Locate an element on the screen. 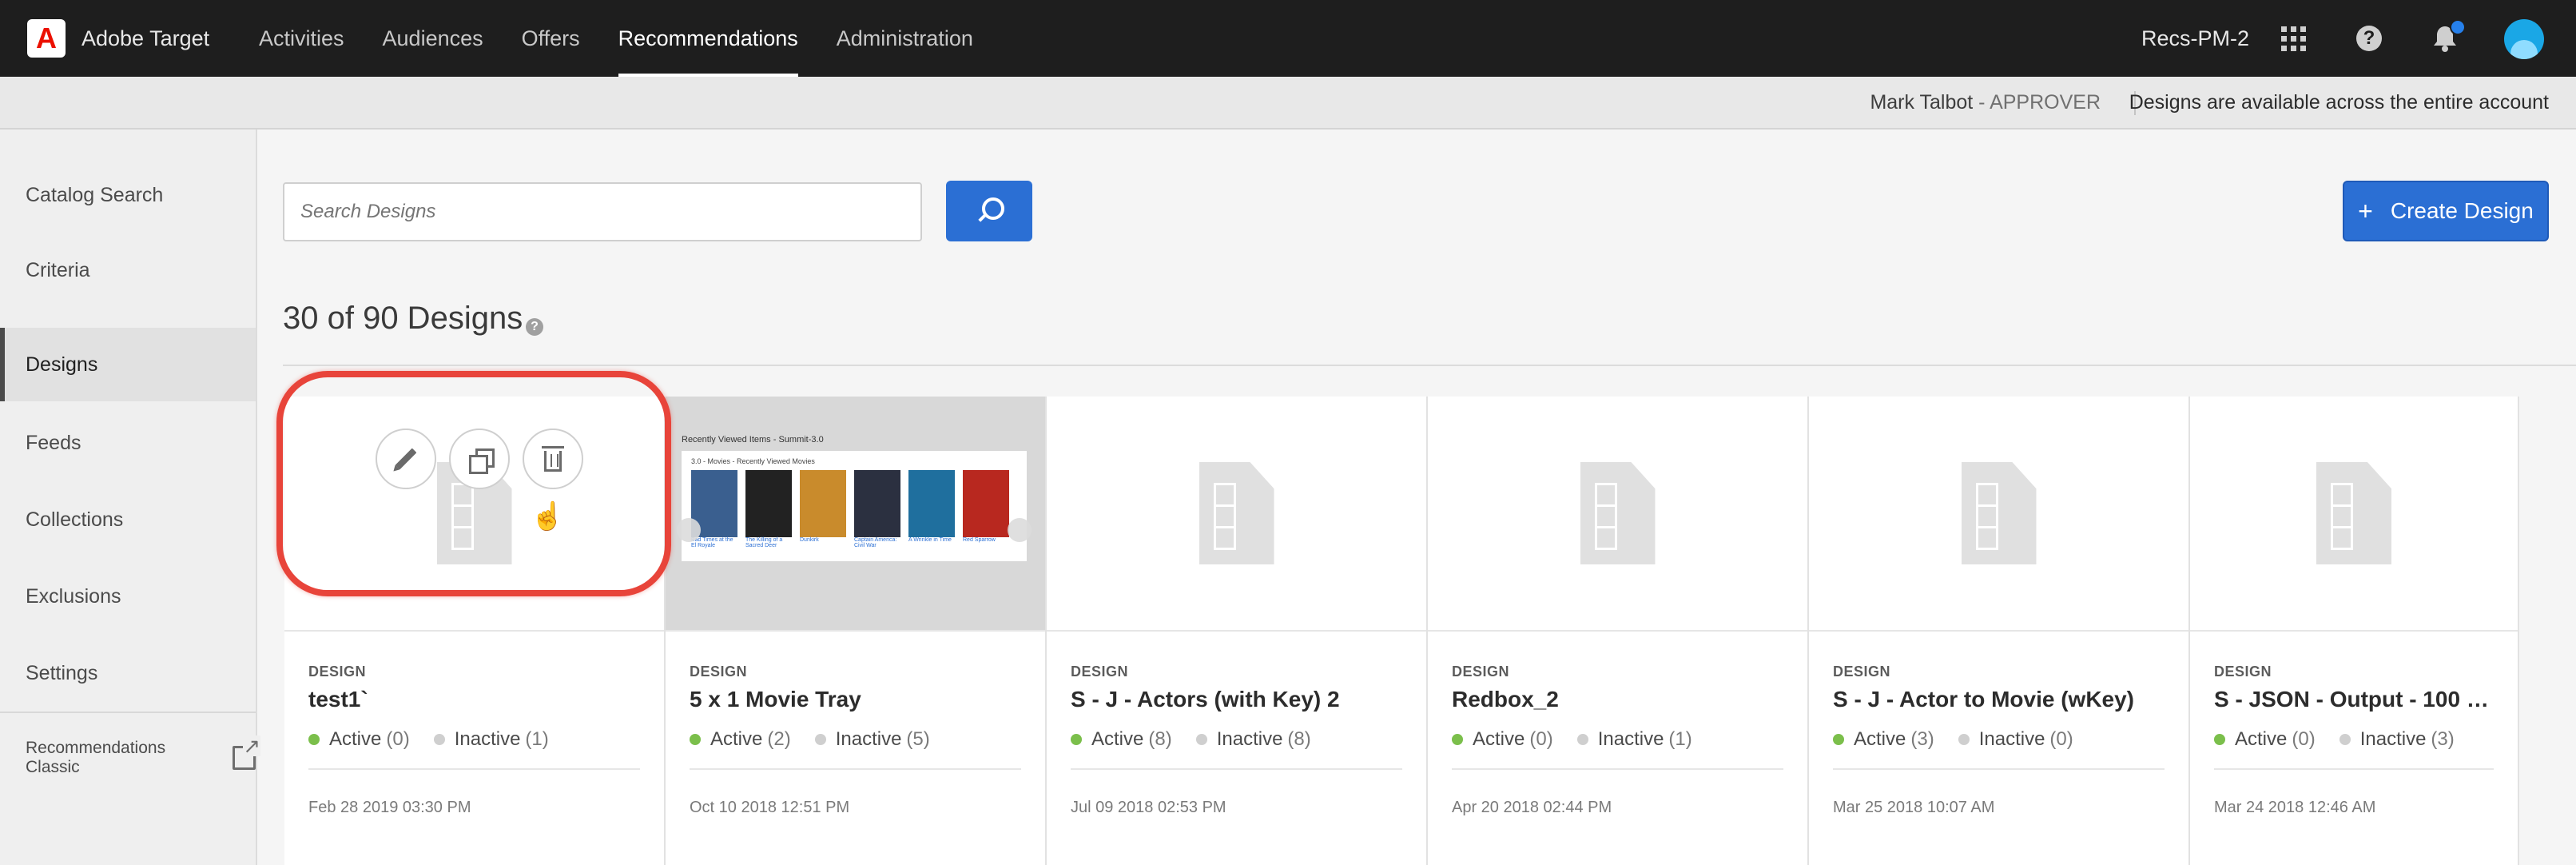 This screenshot has height=865, width=2576. nav-audiences: Audiences is located at coordinates (433, 38).